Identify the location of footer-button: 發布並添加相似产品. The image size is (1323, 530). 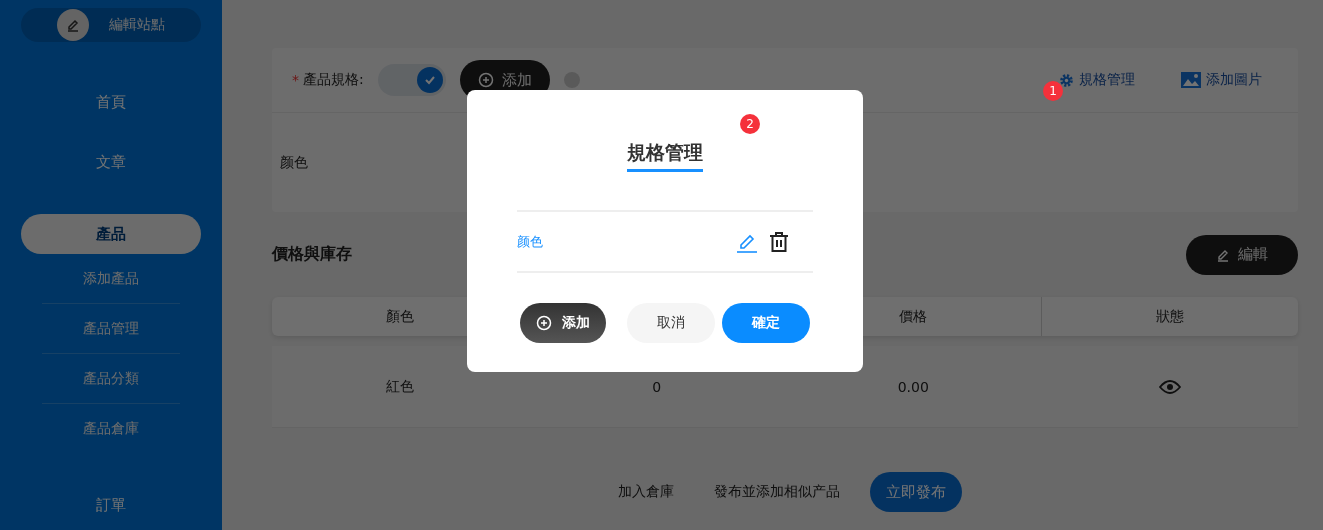
(777, 492).